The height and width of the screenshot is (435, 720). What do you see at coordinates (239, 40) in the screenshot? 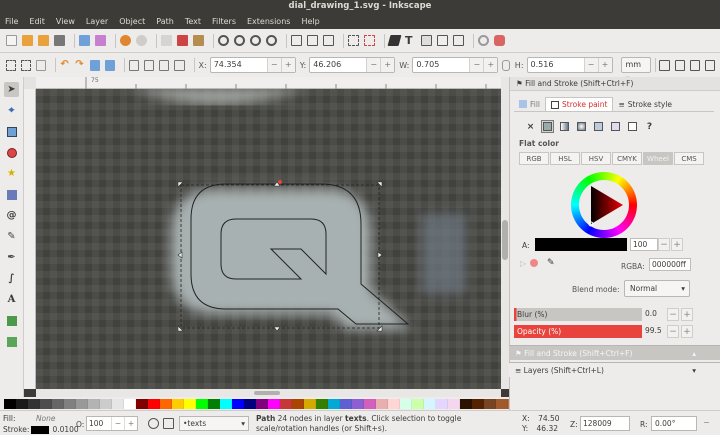
I see `zoom-drawing-icon` at bounding box center [239, 40].